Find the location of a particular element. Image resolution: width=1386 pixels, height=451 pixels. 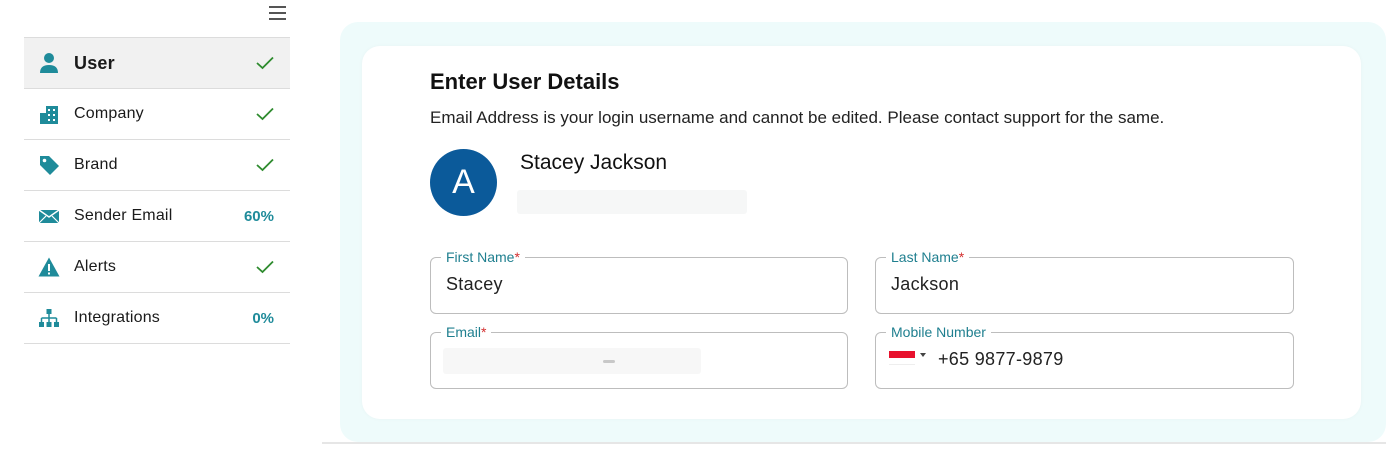

hierarchy-icon is located at coordinates (49, 318).